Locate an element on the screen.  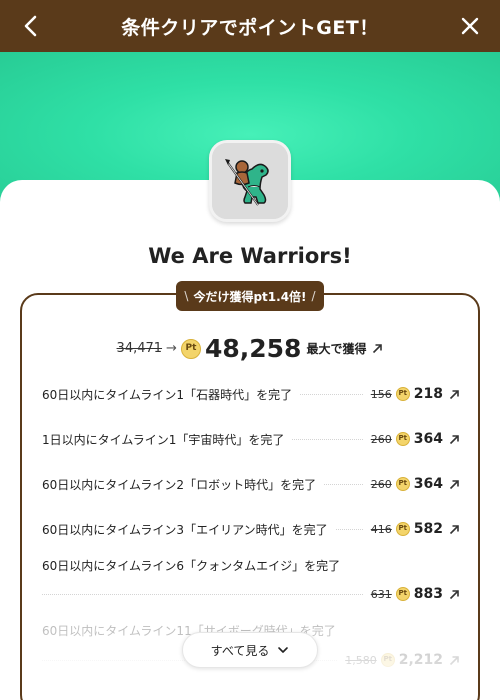
close-icon is located at coordinates (470, 26).